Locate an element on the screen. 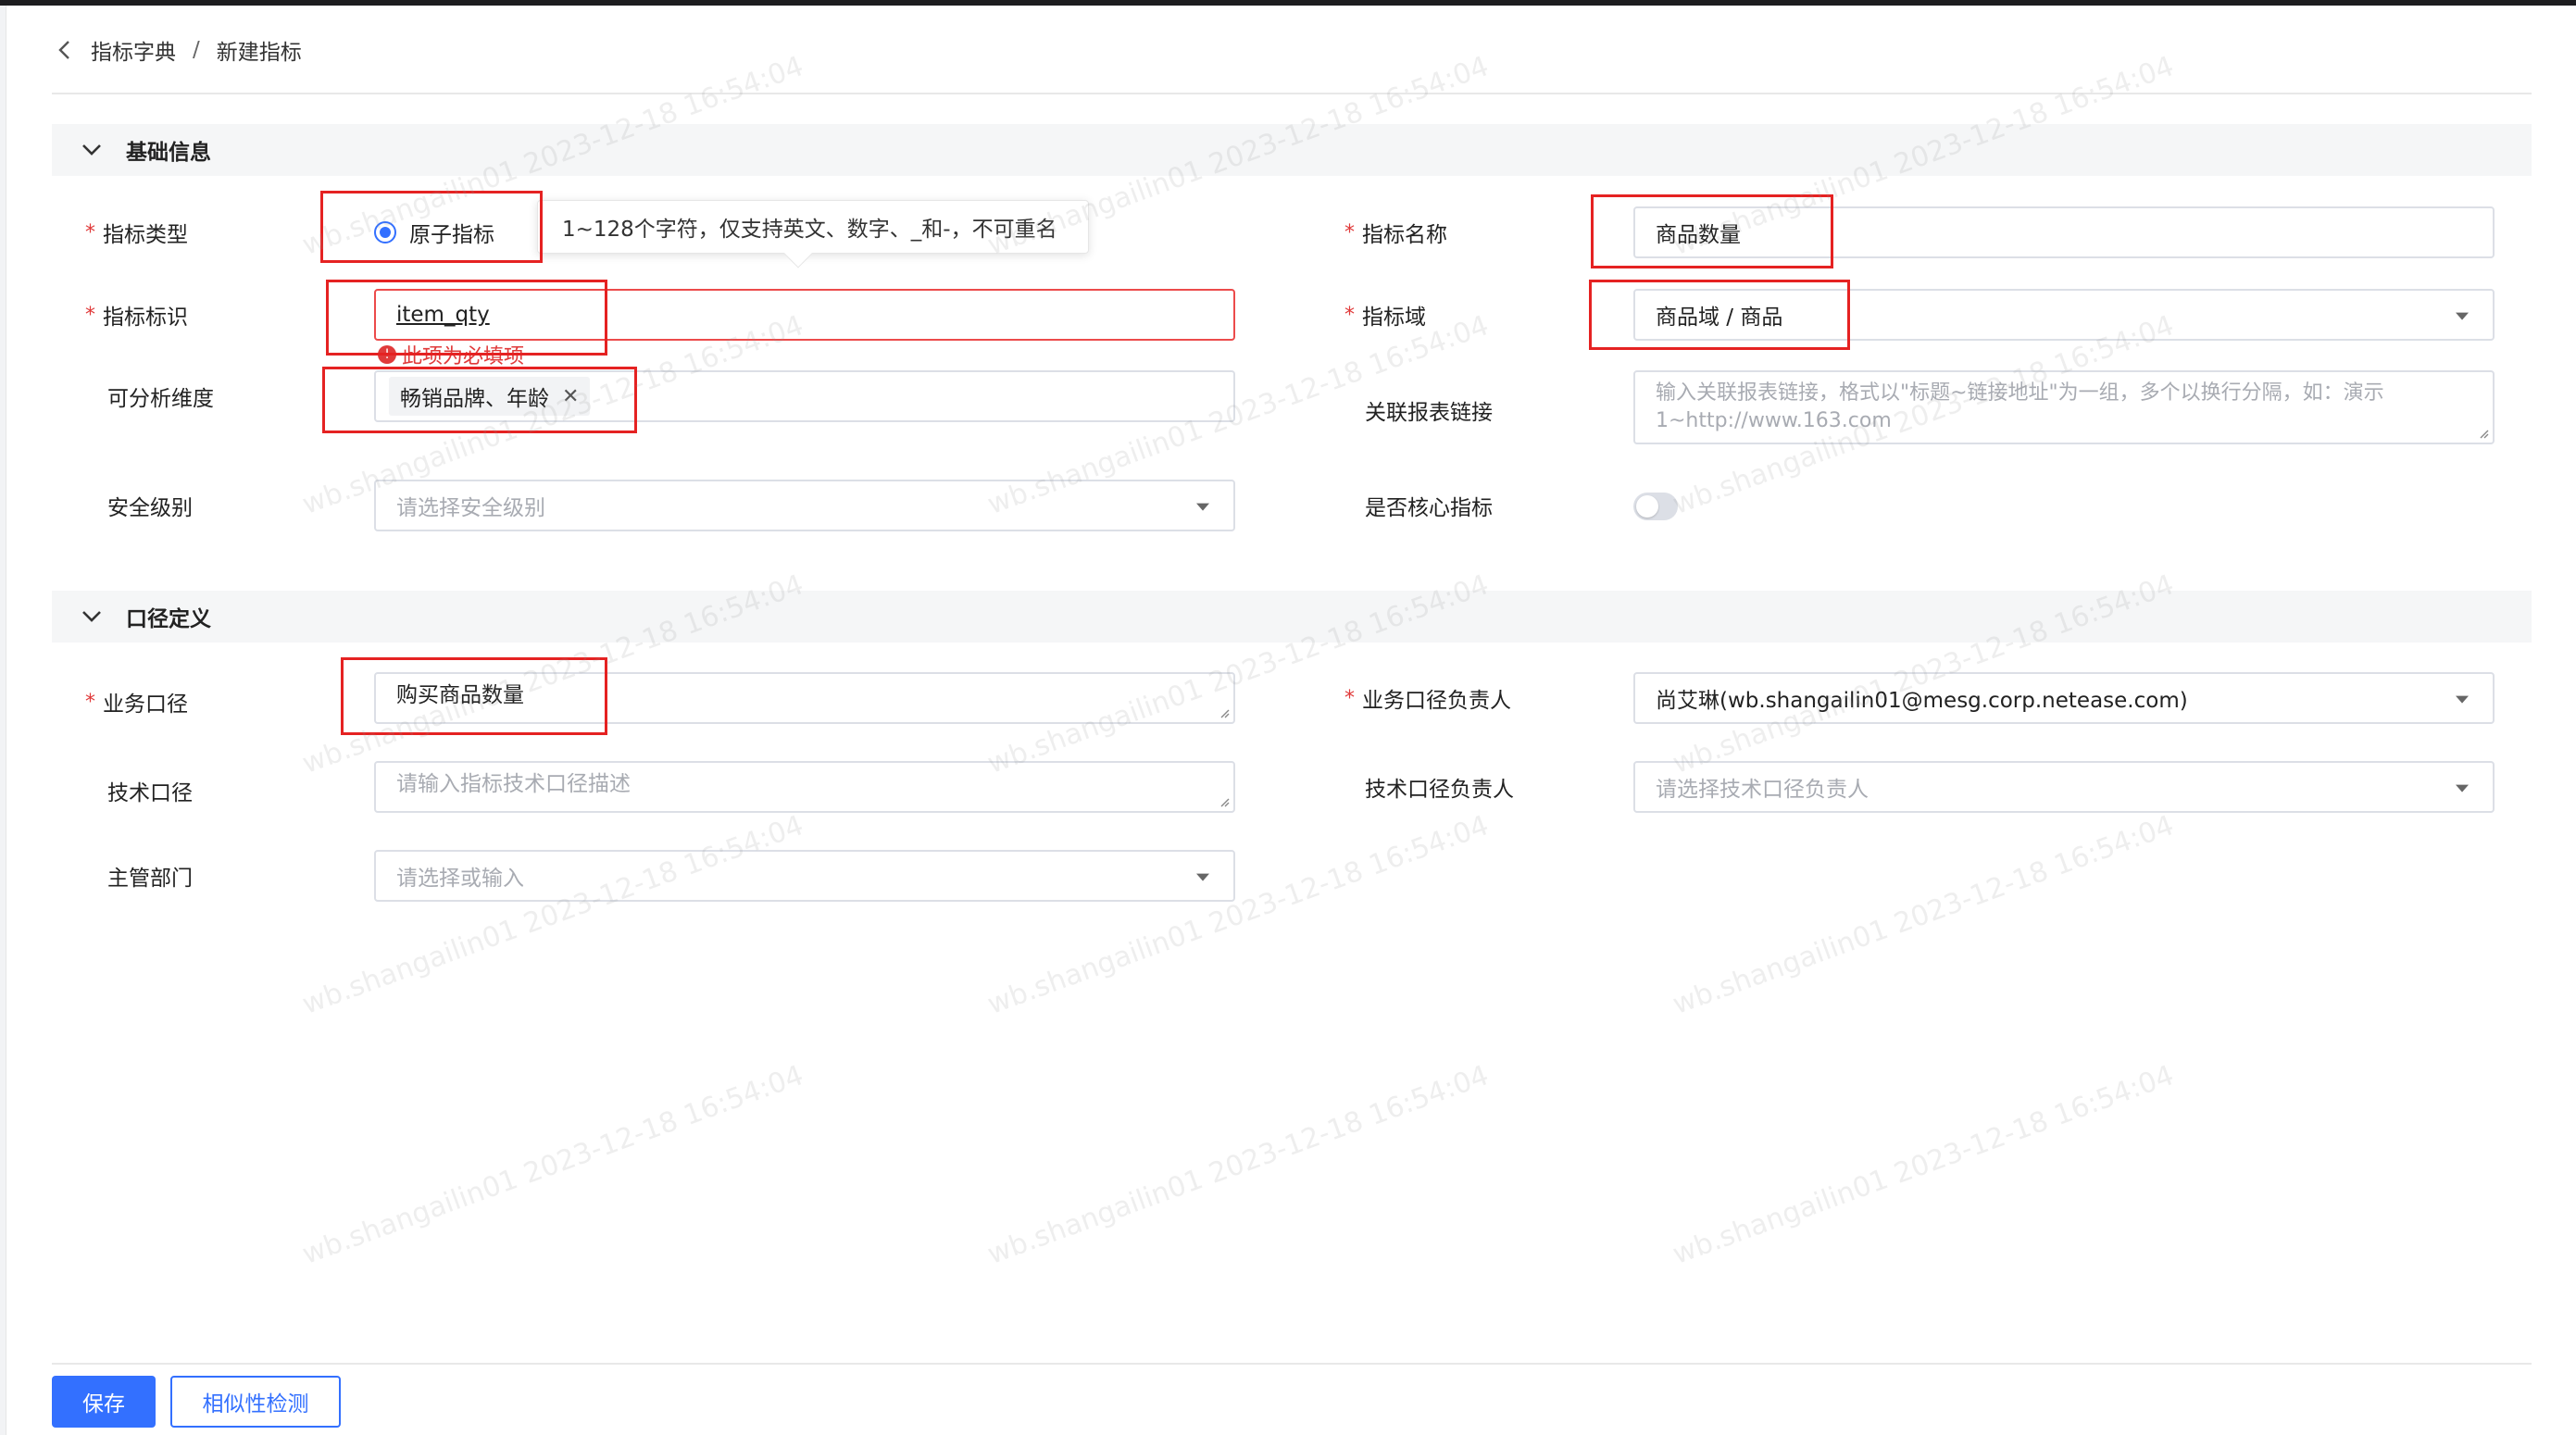 The height and width of the screenshot is (1435, 2576). label-text: 指标域 is located at coordinates (1394, 318).